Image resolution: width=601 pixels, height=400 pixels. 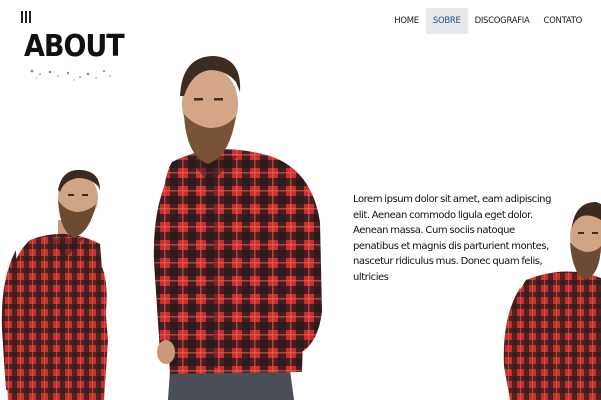 What do you see at coordinates (446, 21) in the screenshot?
I see `nav-item-sobre: SOBRE` at bounding box center [446, 21].